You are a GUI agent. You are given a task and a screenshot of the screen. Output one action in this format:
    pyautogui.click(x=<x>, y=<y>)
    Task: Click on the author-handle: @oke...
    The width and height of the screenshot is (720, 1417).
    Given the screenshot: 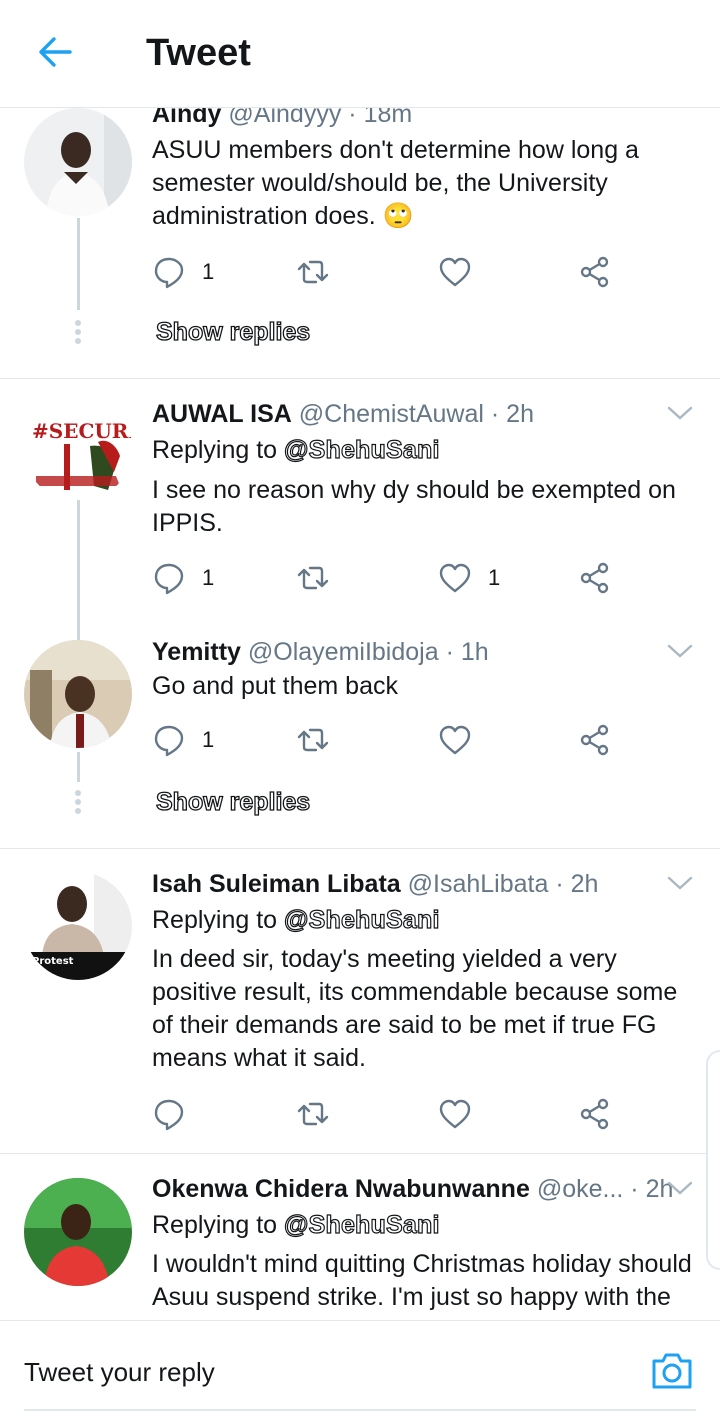 What is the action you would take?
    pyautogui.click(x=580, y=1189)
    